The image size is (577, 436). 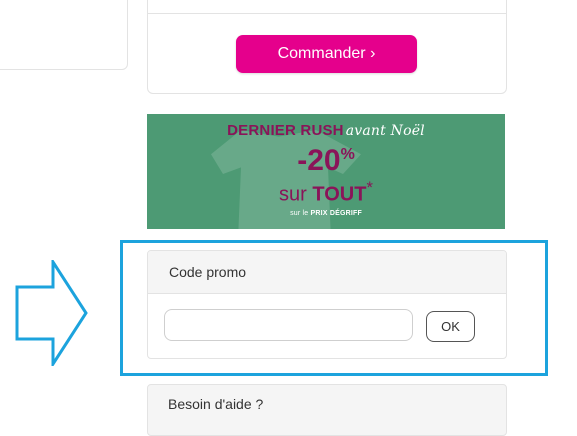 What do you see at coordinates (285, 130) in the screenshot?
I see `banner-headline-bold: DERNIER RUSH` at bounding box center [285, 130].